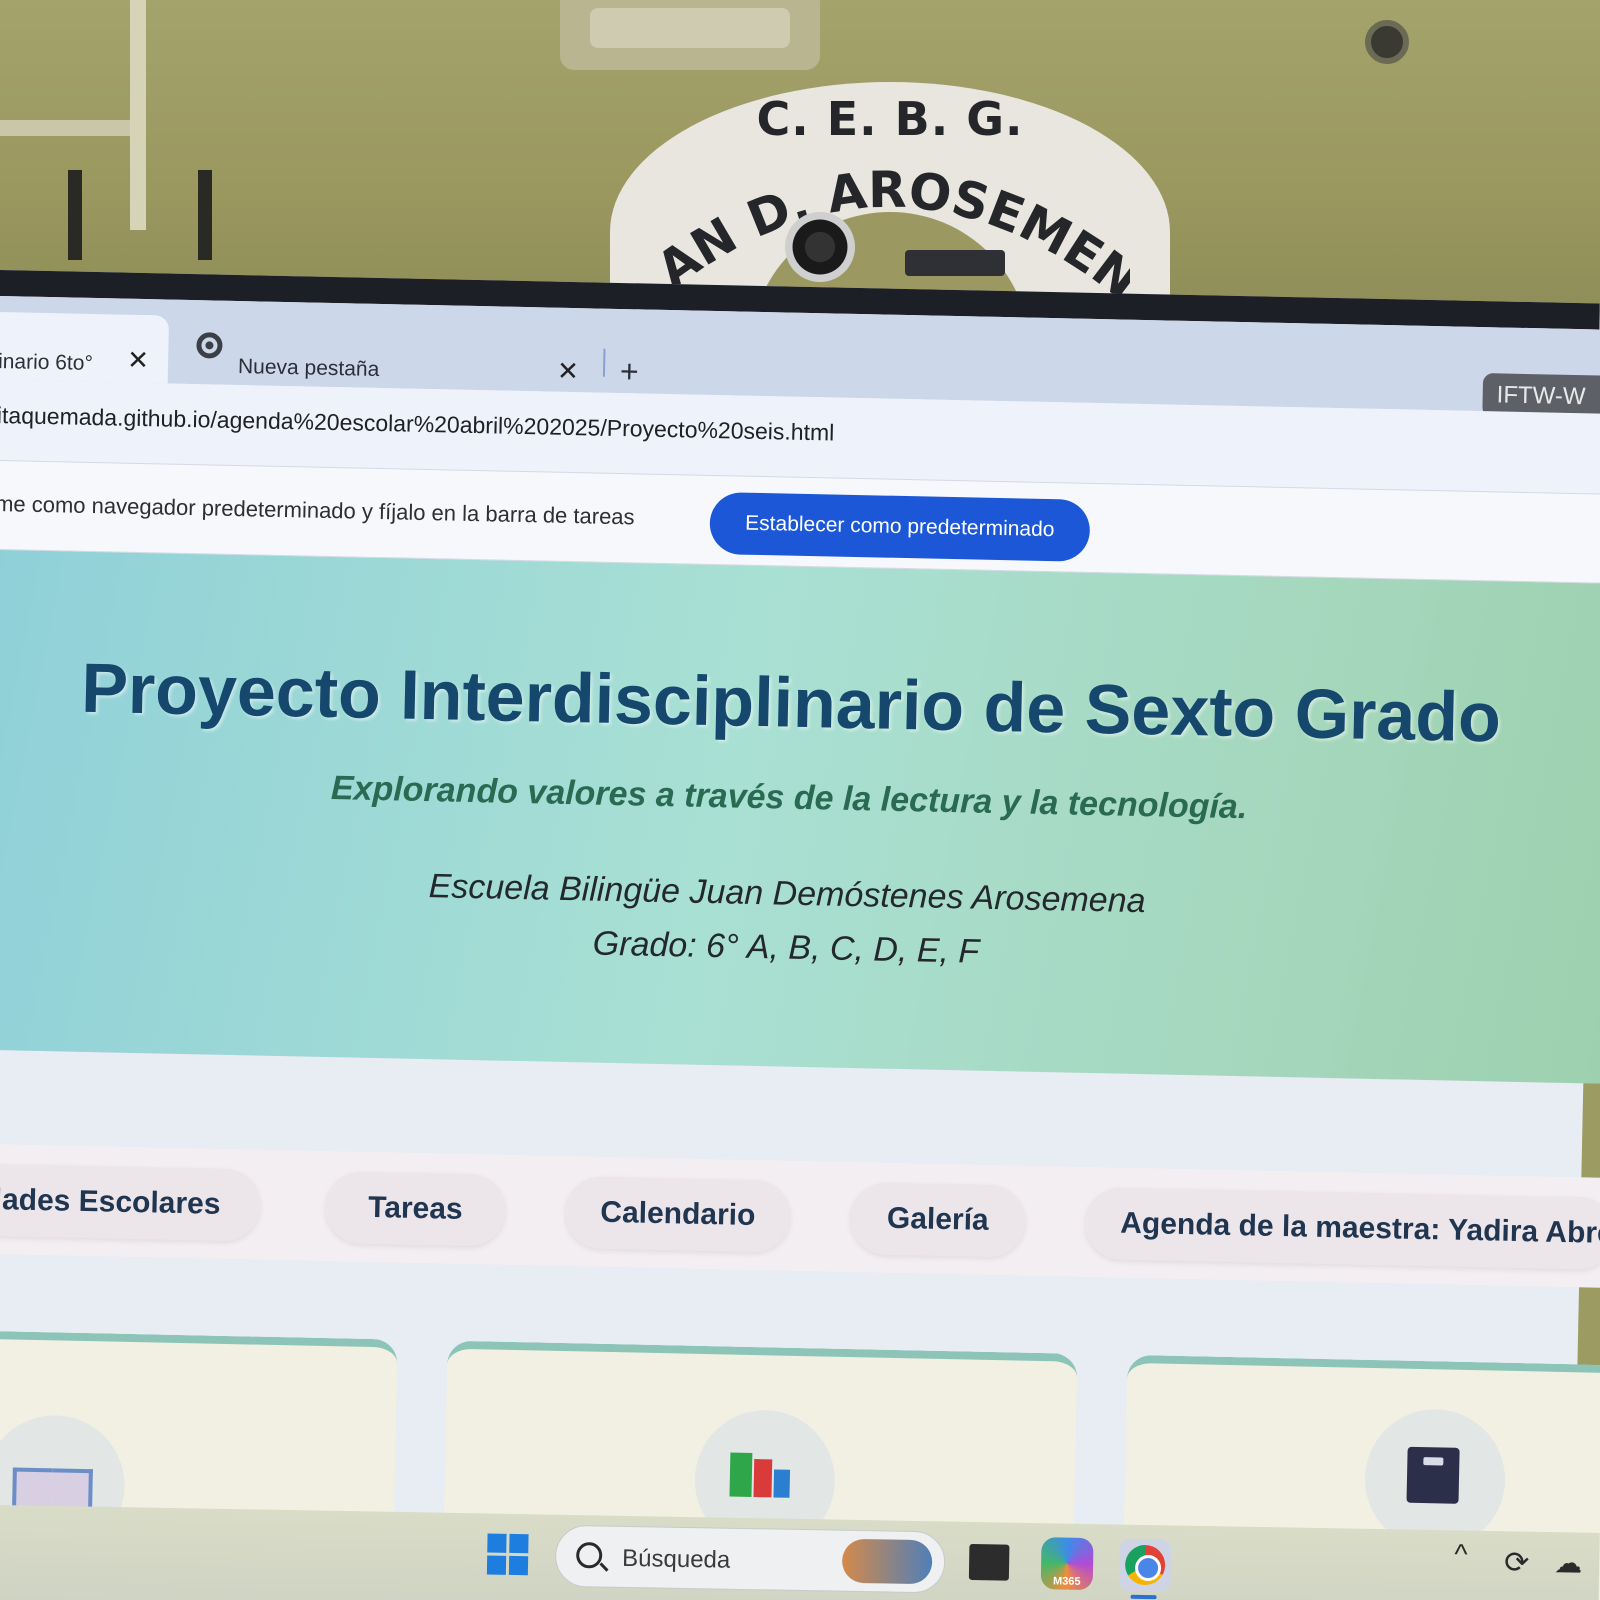 This screenshot has width=1600, height=1600. Describe the element at coordinates (131, 1202) in the screenshot. I see `nav-item-actividades: idades Escolares` at that location.